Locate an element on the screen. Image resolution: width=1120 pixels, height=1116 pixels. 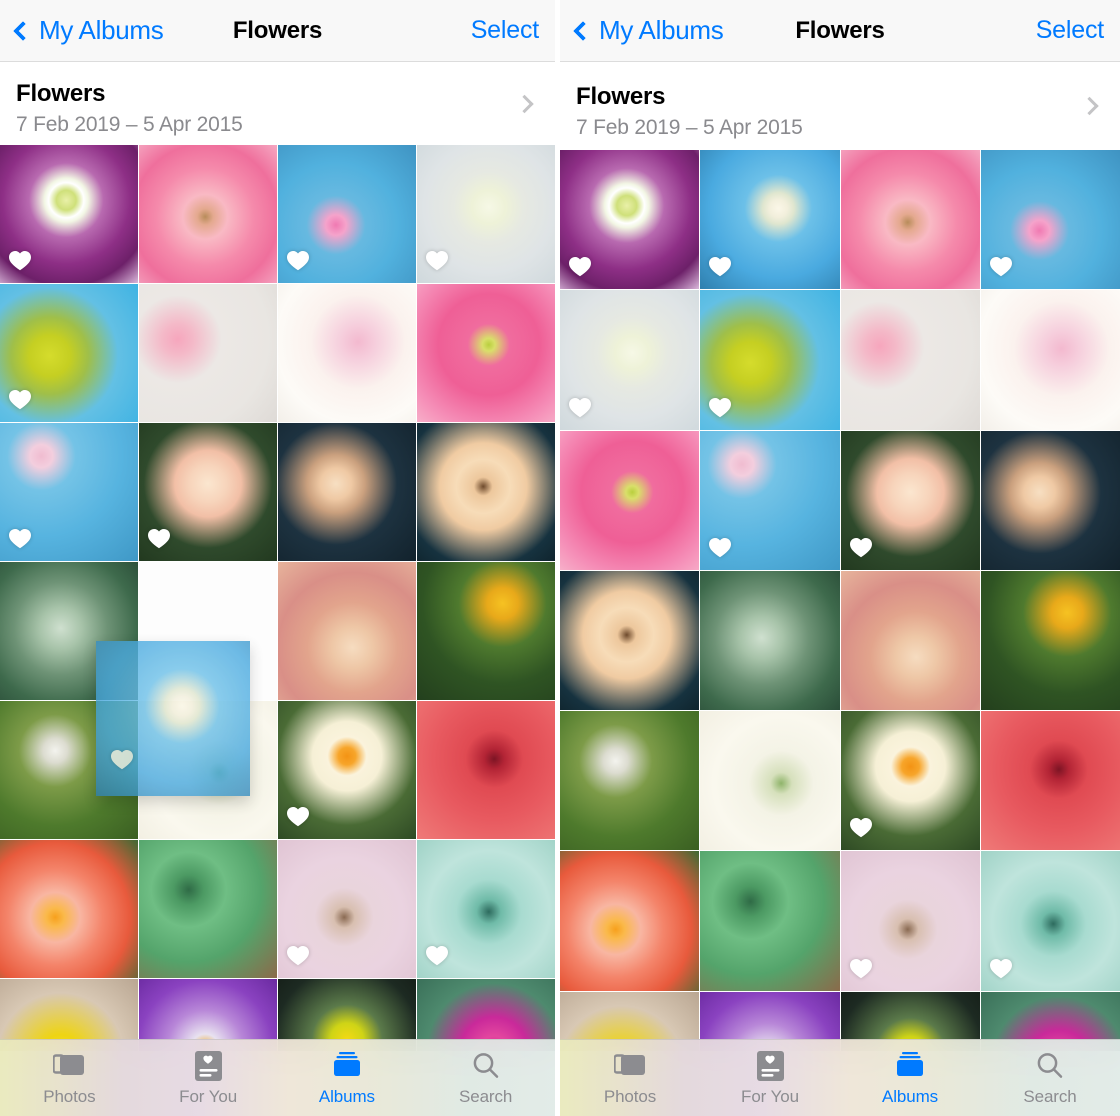
tab-label: Photos is located at coordinates (69, 1096).